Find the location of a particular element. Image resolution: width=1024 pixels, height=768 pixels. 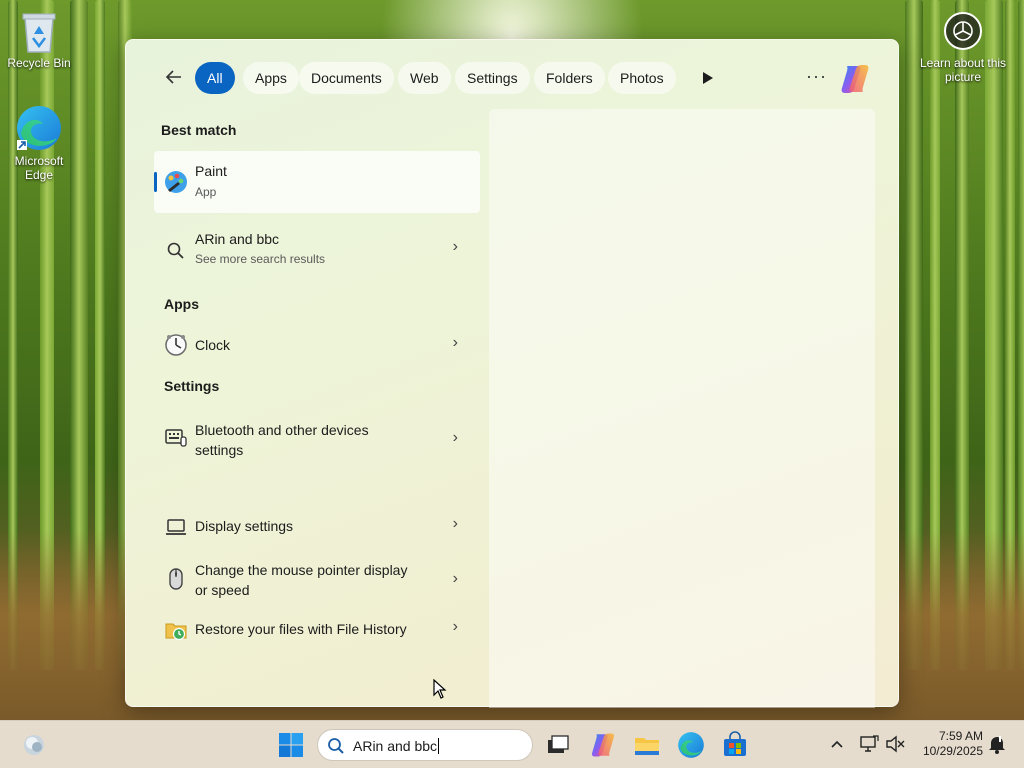

settings-result-line1: Bluetooth and other devices is located at coordinates (282, 430).